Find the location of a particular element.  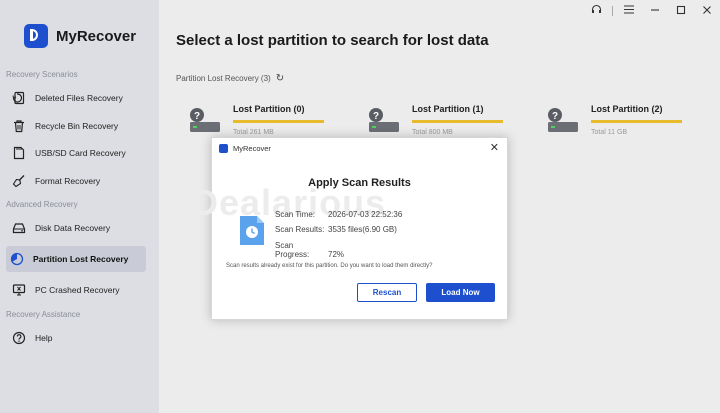

brand: MyRecover is located at coordinates (80, 36).